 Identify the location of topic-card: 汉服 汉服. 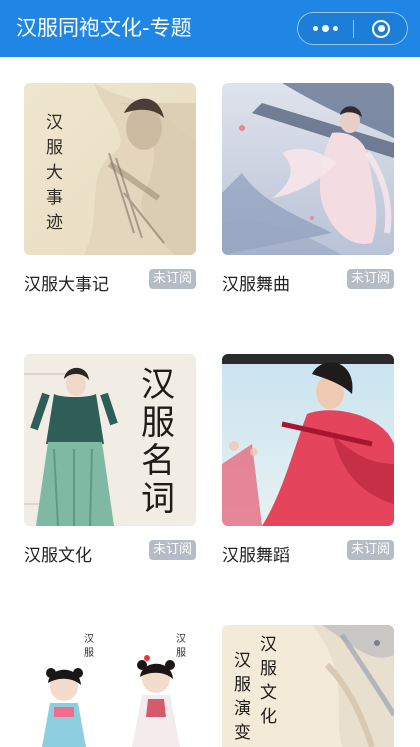
(110, 686).